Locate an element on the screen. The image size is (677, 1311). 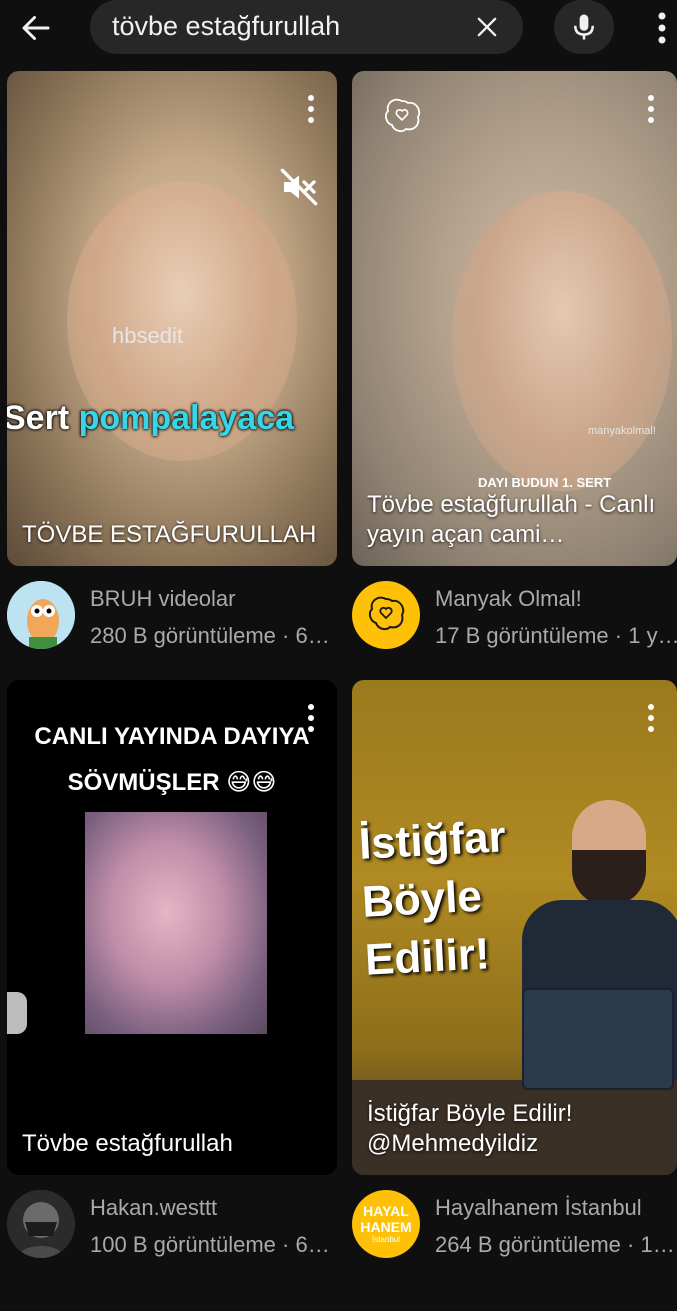
thumbnail-watermark: manyakolmal! is located at coordinates (622, 431).